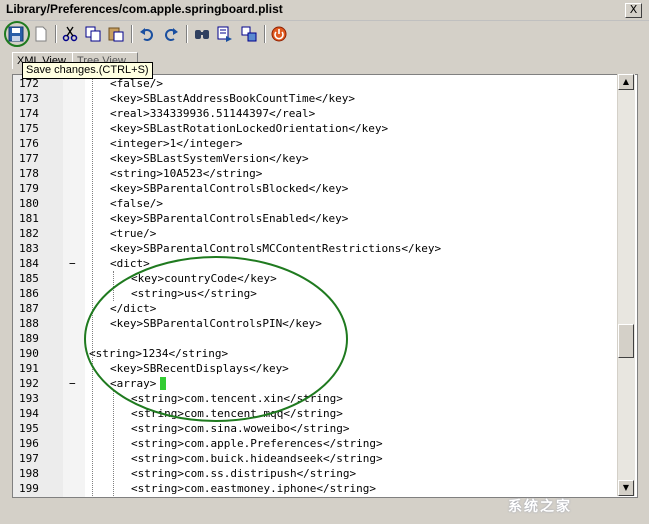 The height and width of the screenshot is (524, 649). Describe the element at coordinates (17, 34) in the screenshot. I see `highlight-circle-save` at that location.